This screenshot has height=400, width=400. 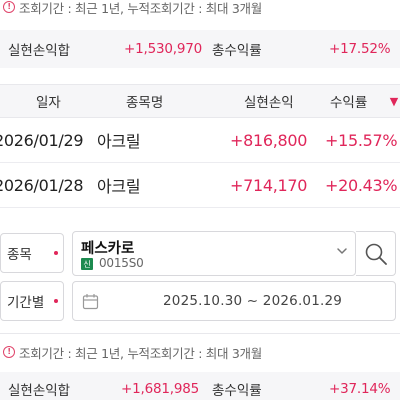 I want to click on stock-field-label: 종목, so click(x=32, y=253).